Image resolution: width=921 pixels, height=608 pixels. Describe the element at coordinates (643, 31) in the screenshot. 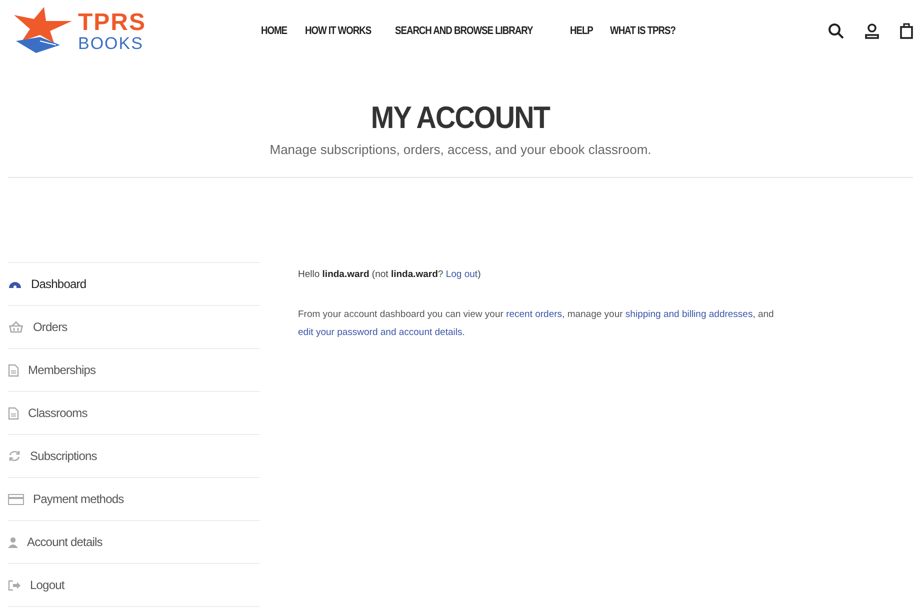

I see `nav-link: WHAT IS TPRS?` at that location.